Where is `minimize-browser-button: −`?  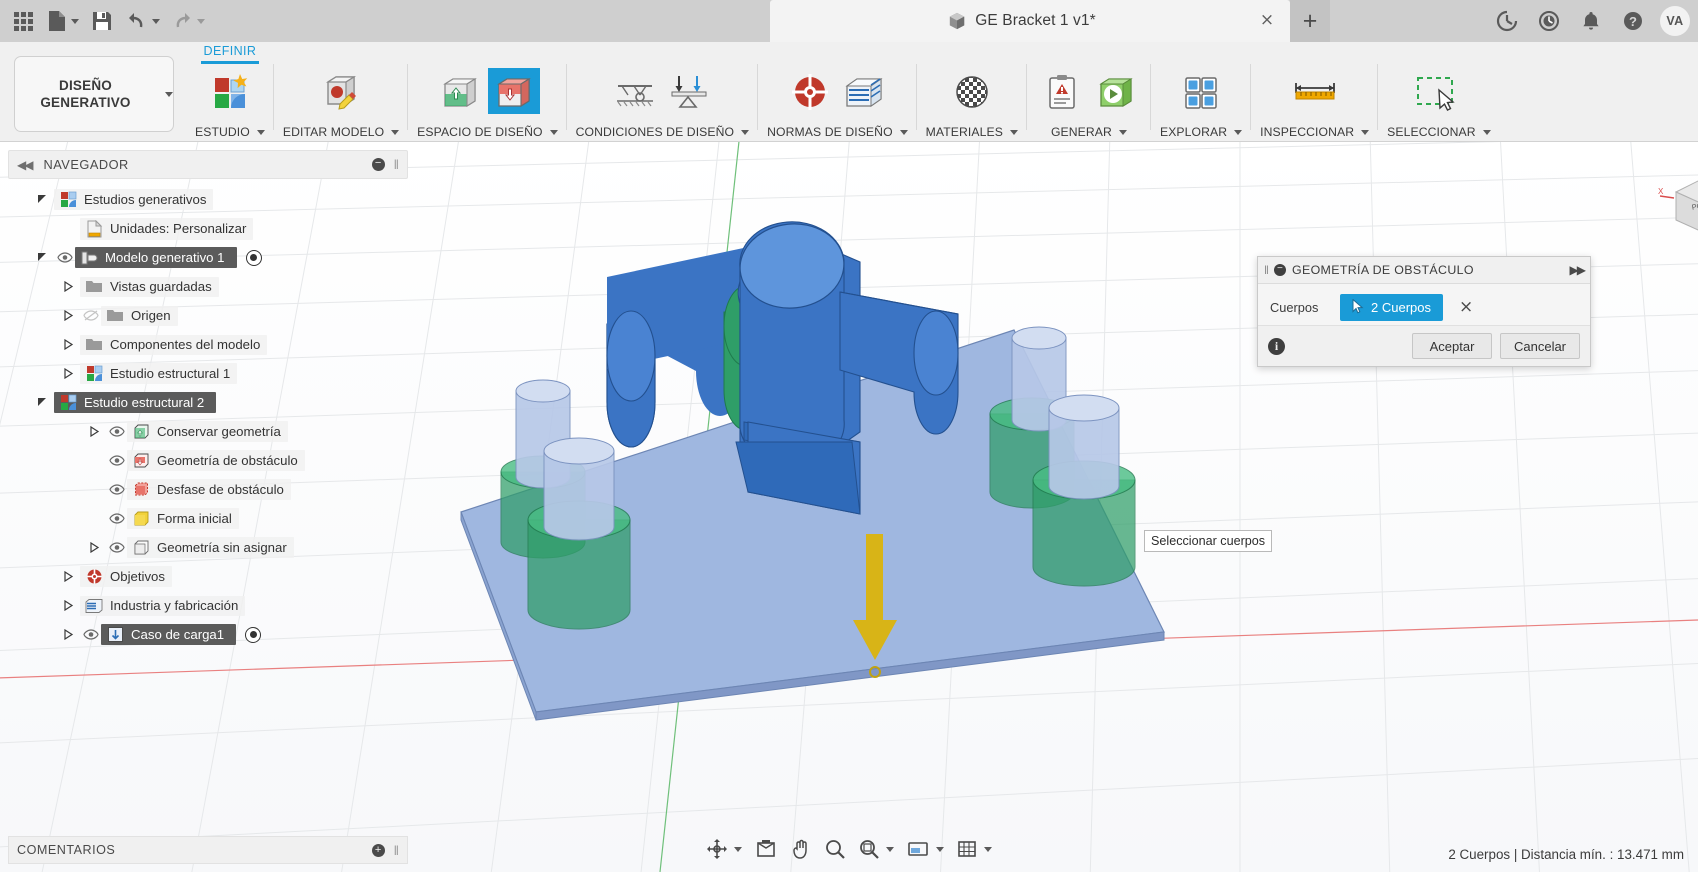
minimize-browser-button: − is located at coordinates (378, 164).